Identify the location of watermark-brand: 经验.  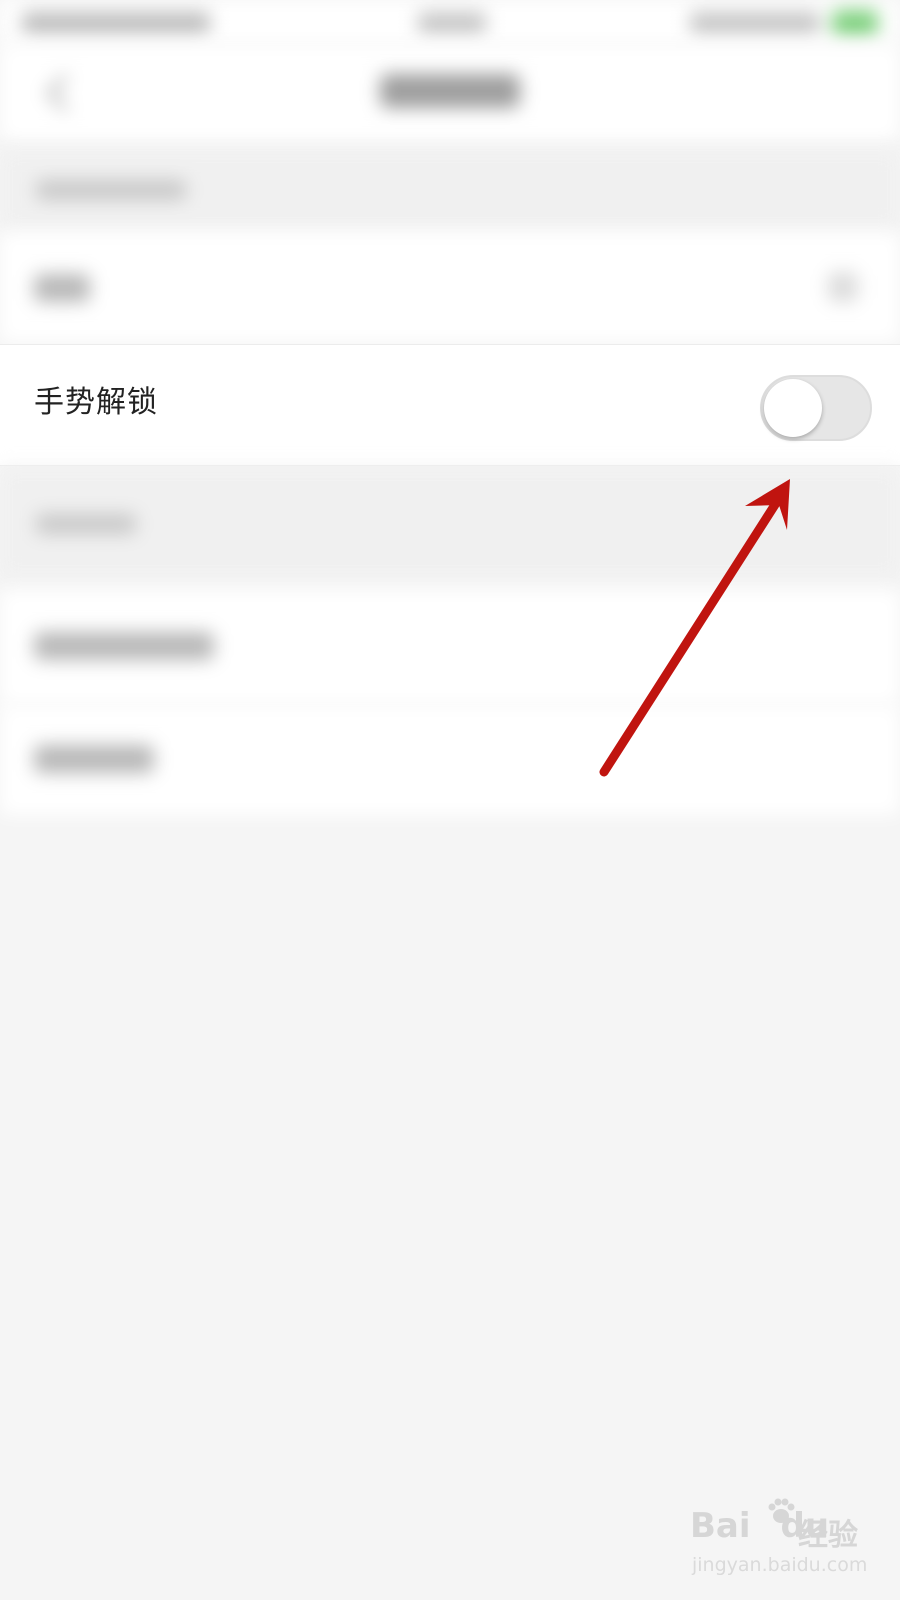
(828, 1535).